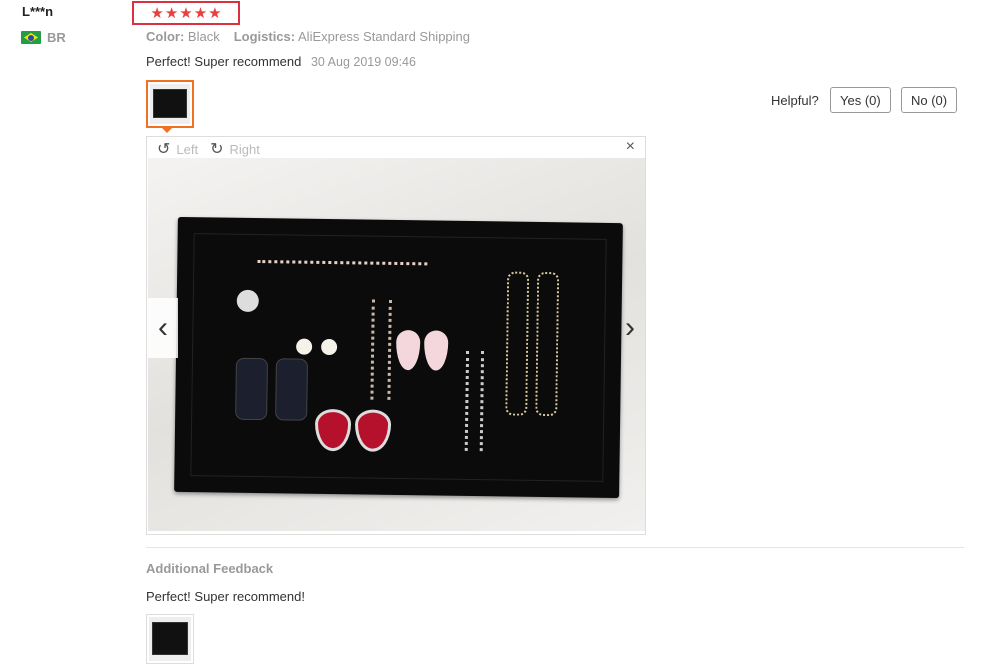  What do you see at coordinates (224, 61) in the screenshot?
I see `review-text: Perfect! Super recommend` at bounding box center [224, 61].